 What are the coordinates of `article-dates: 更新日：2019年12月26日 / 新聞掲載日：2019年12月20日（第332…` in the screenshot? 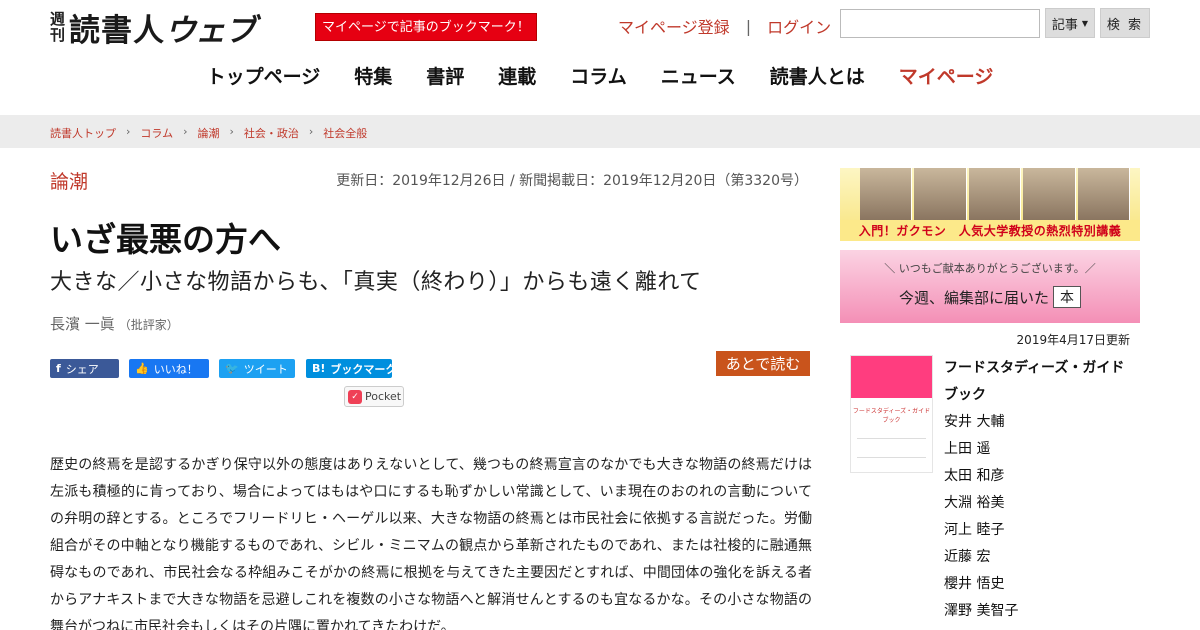 It's located at (572, 181).